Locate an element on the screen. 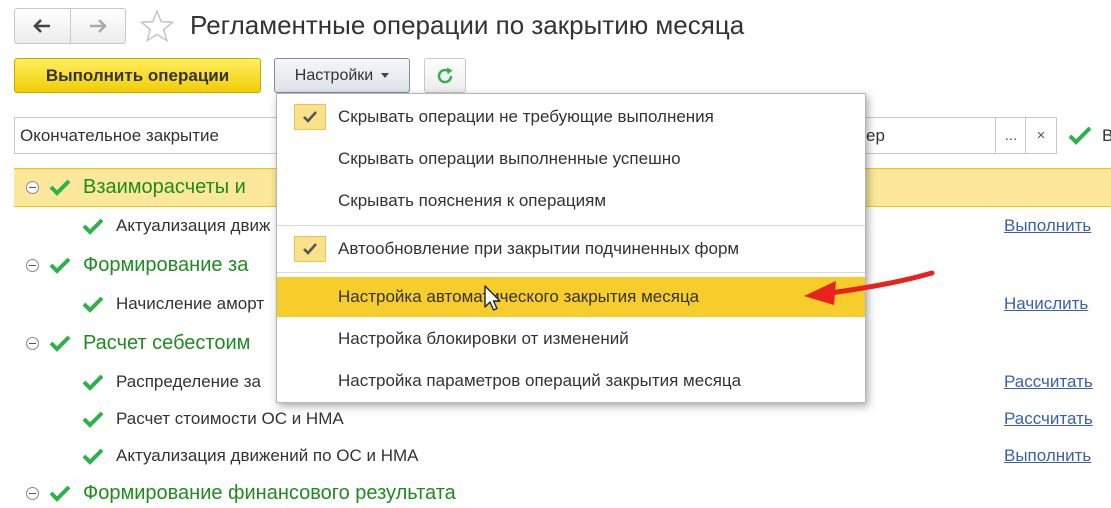  tree-item-row: Актуализация движ is located at coordinates (176, 226).